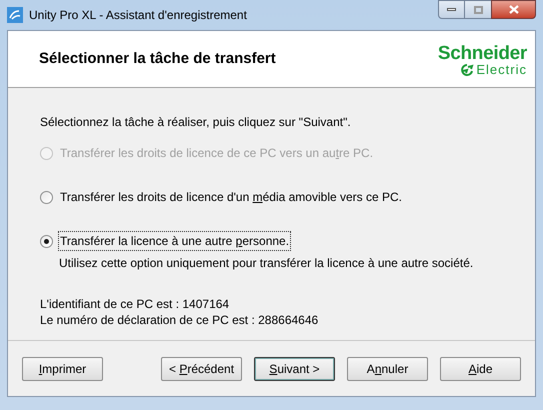 This screenshot has width=543, height=410. Describe the element at coordinates (467, 70) in the screenshot. I see `logo-icon` at that location.